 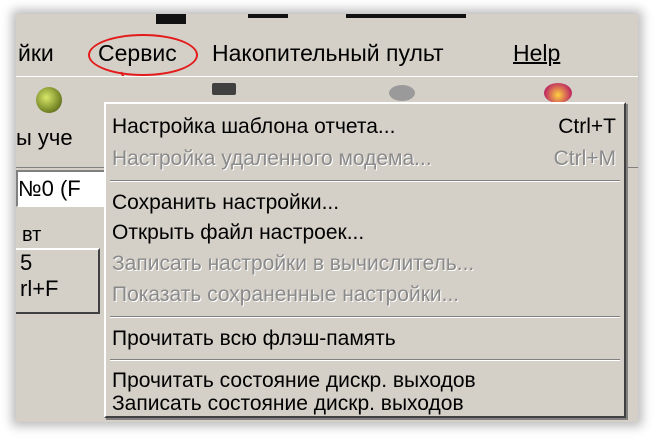 I want to click on channel-field: №0 (F, so click(x=60, y=188).